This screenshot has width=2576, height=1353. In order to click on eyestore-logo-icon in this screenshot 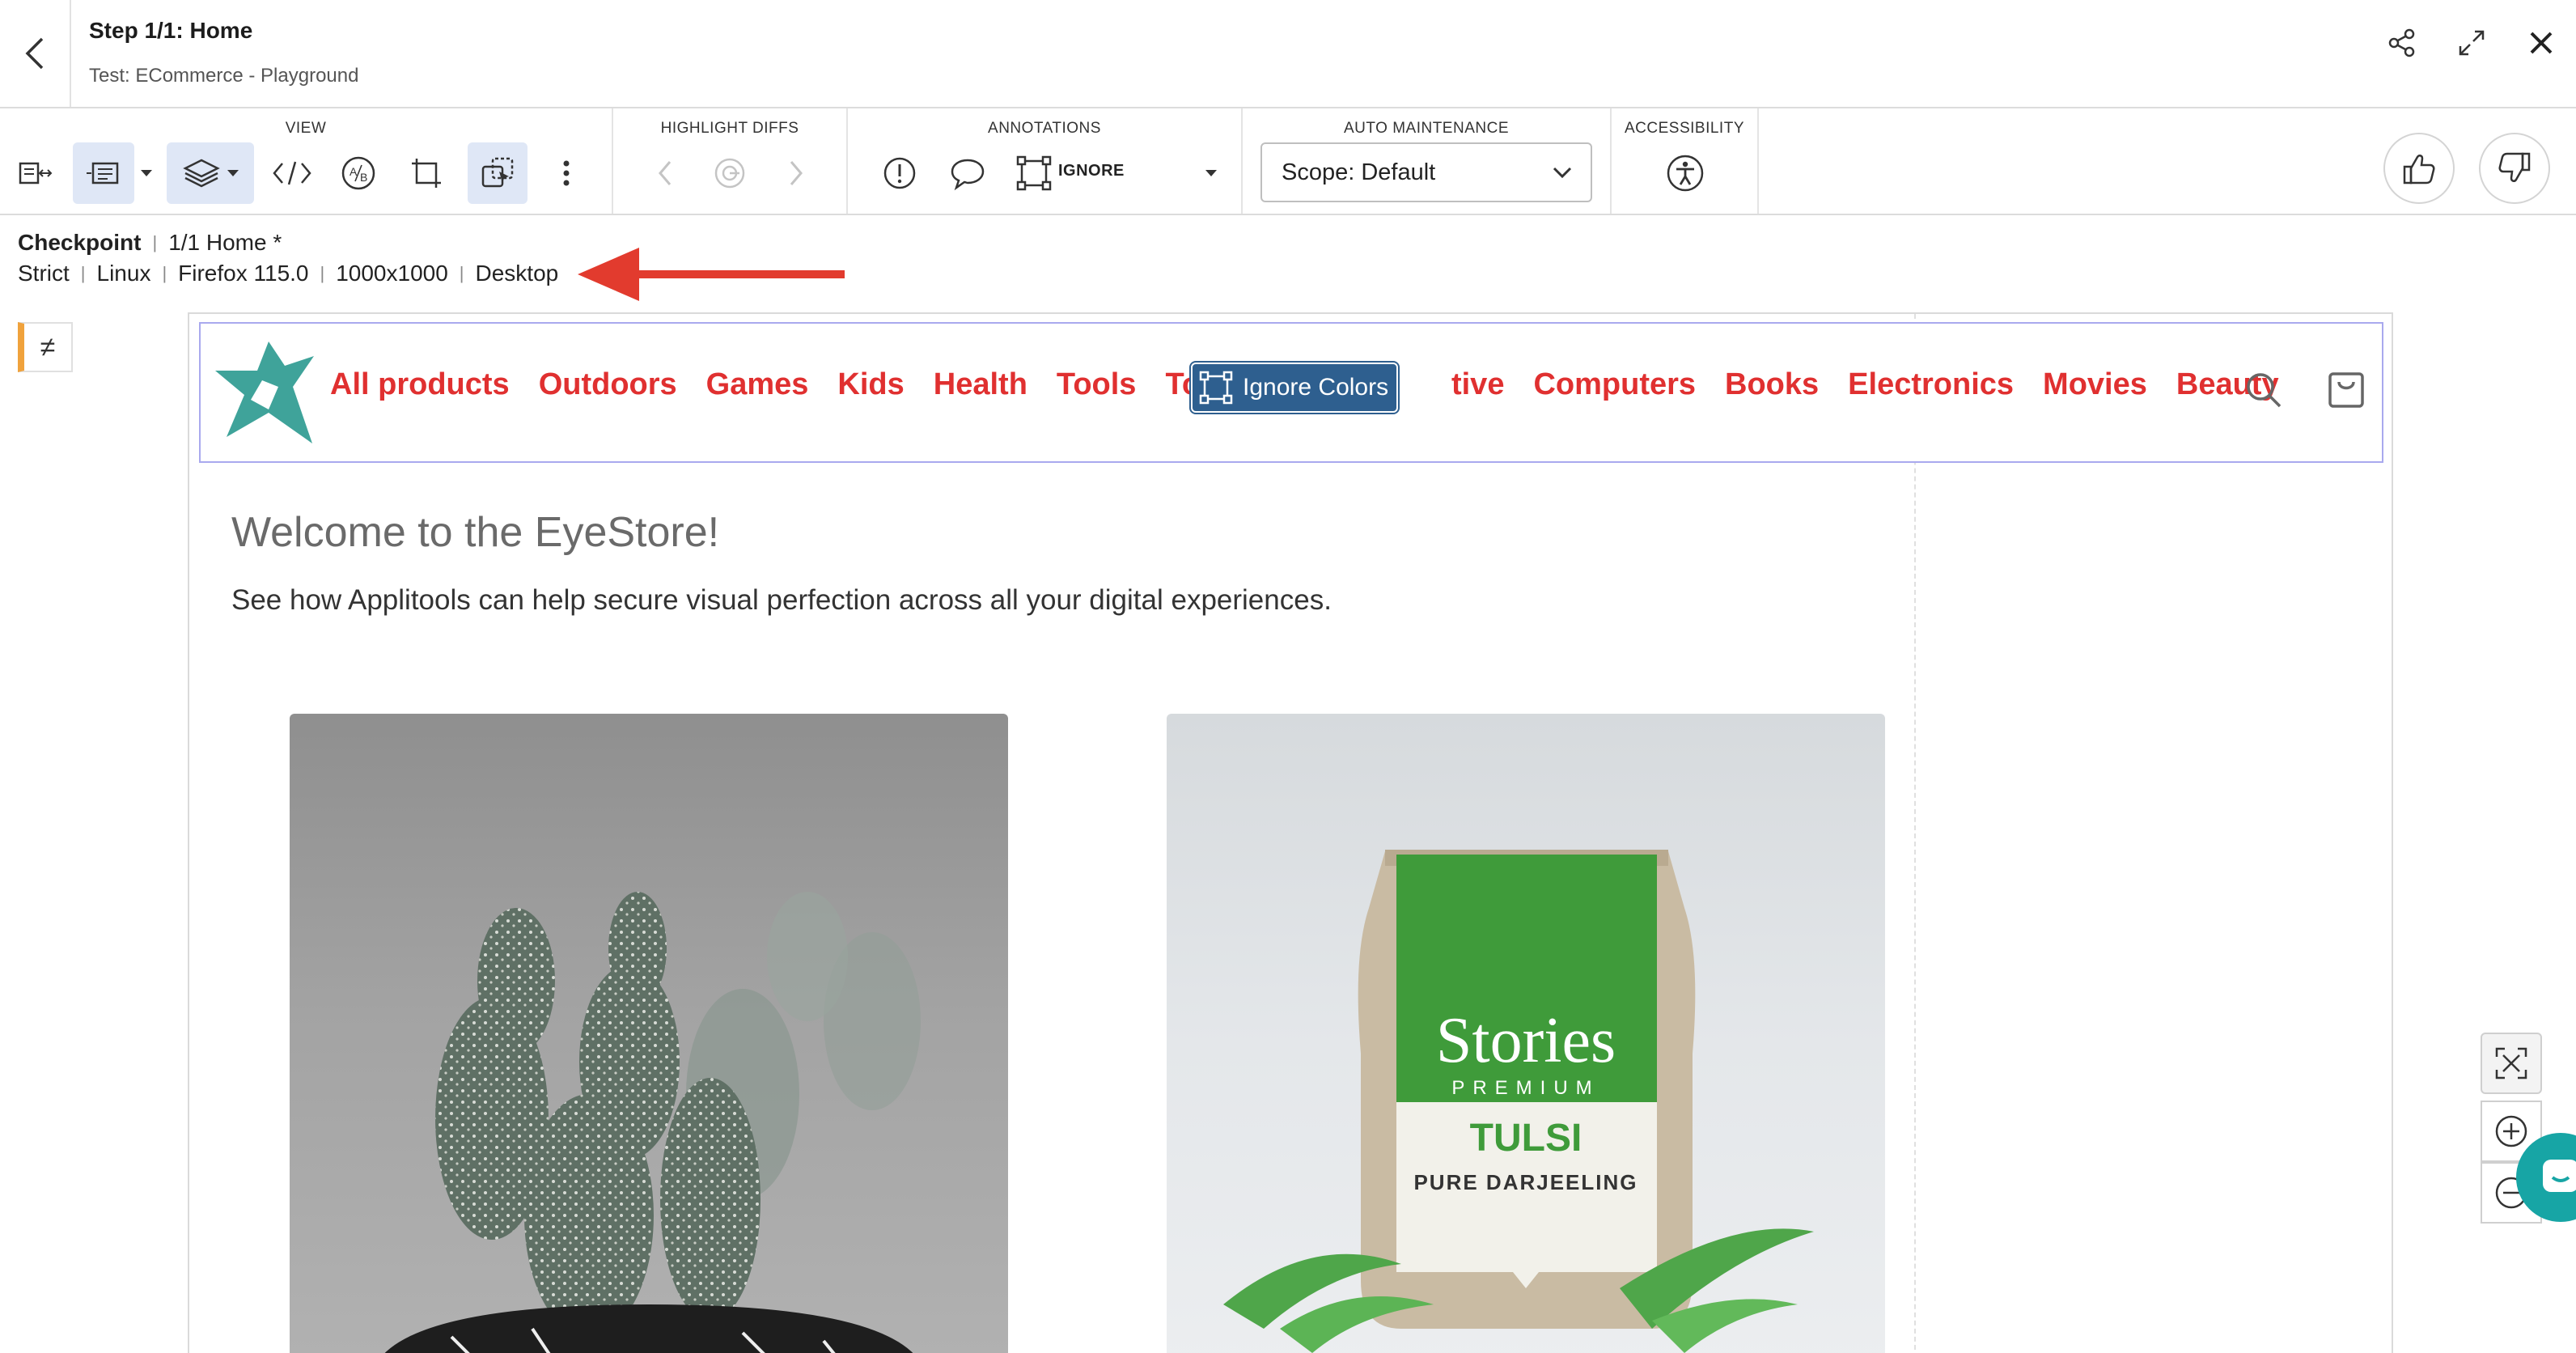, I will do `click(264, 392)`.